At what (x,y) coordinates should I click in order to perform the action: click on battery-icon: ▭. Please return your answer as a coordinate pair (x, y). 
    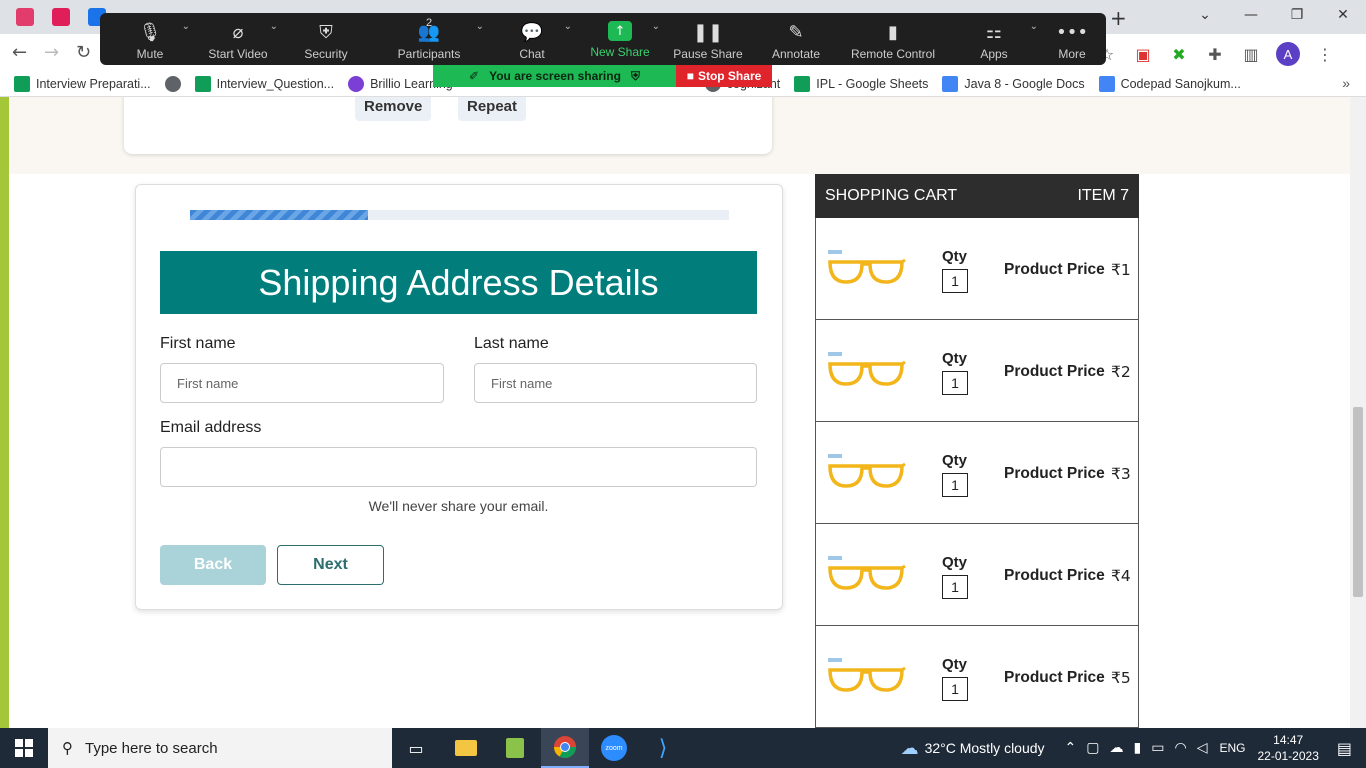
    Looking at the image, I should click on (1157, 748).